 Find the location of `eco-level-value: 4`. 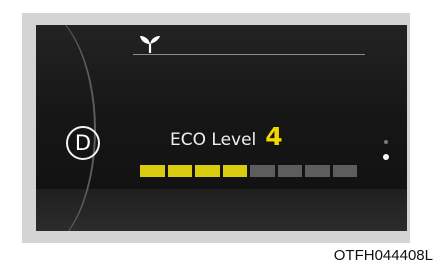

eco-level-value: 4 is located at coordinates (274, 136).